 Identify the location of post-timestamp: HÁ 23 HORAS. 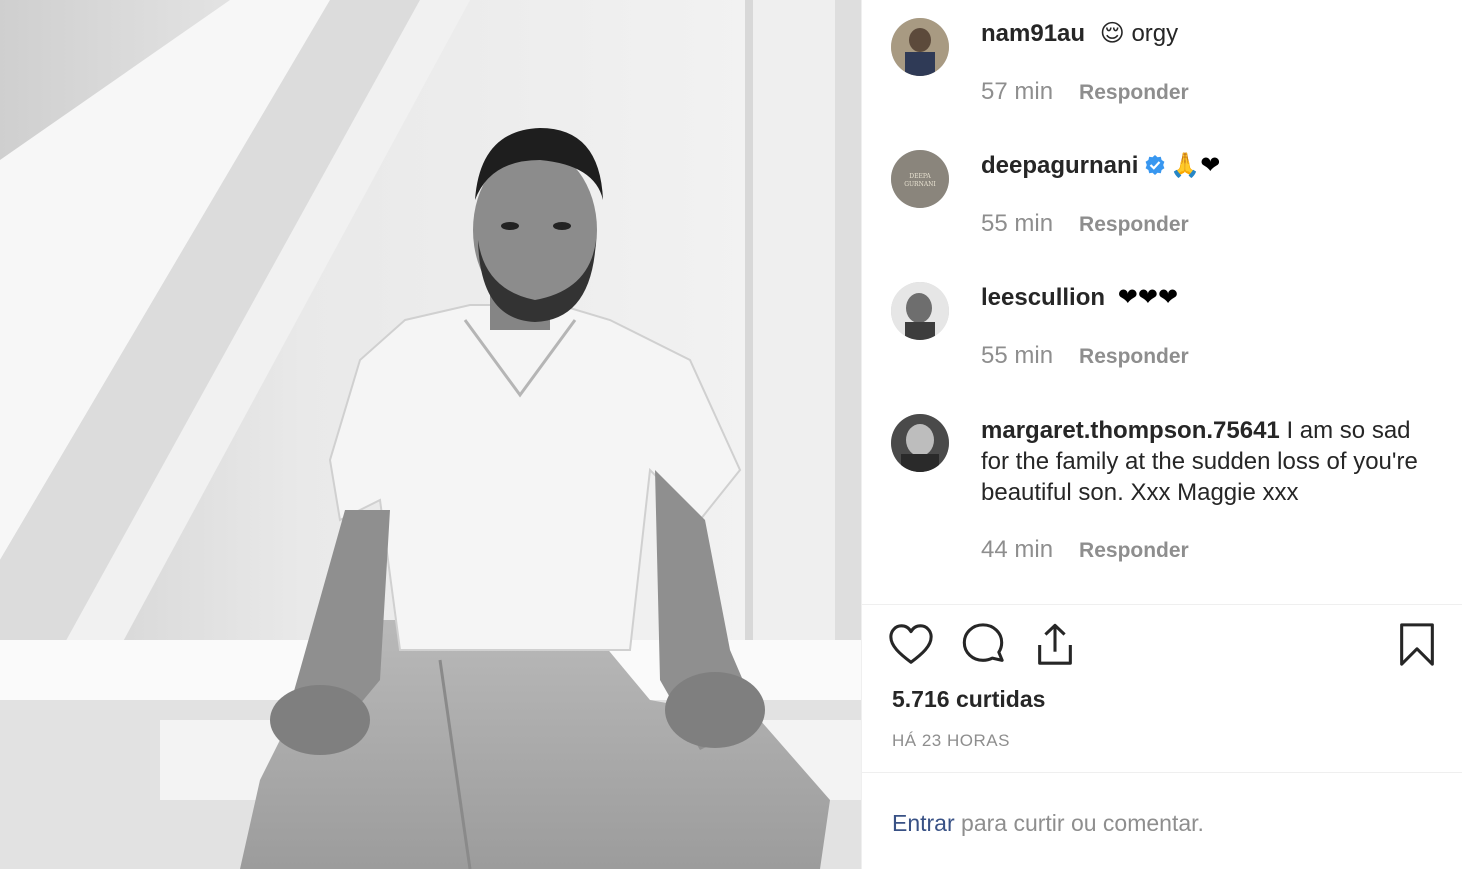
(951, 741).